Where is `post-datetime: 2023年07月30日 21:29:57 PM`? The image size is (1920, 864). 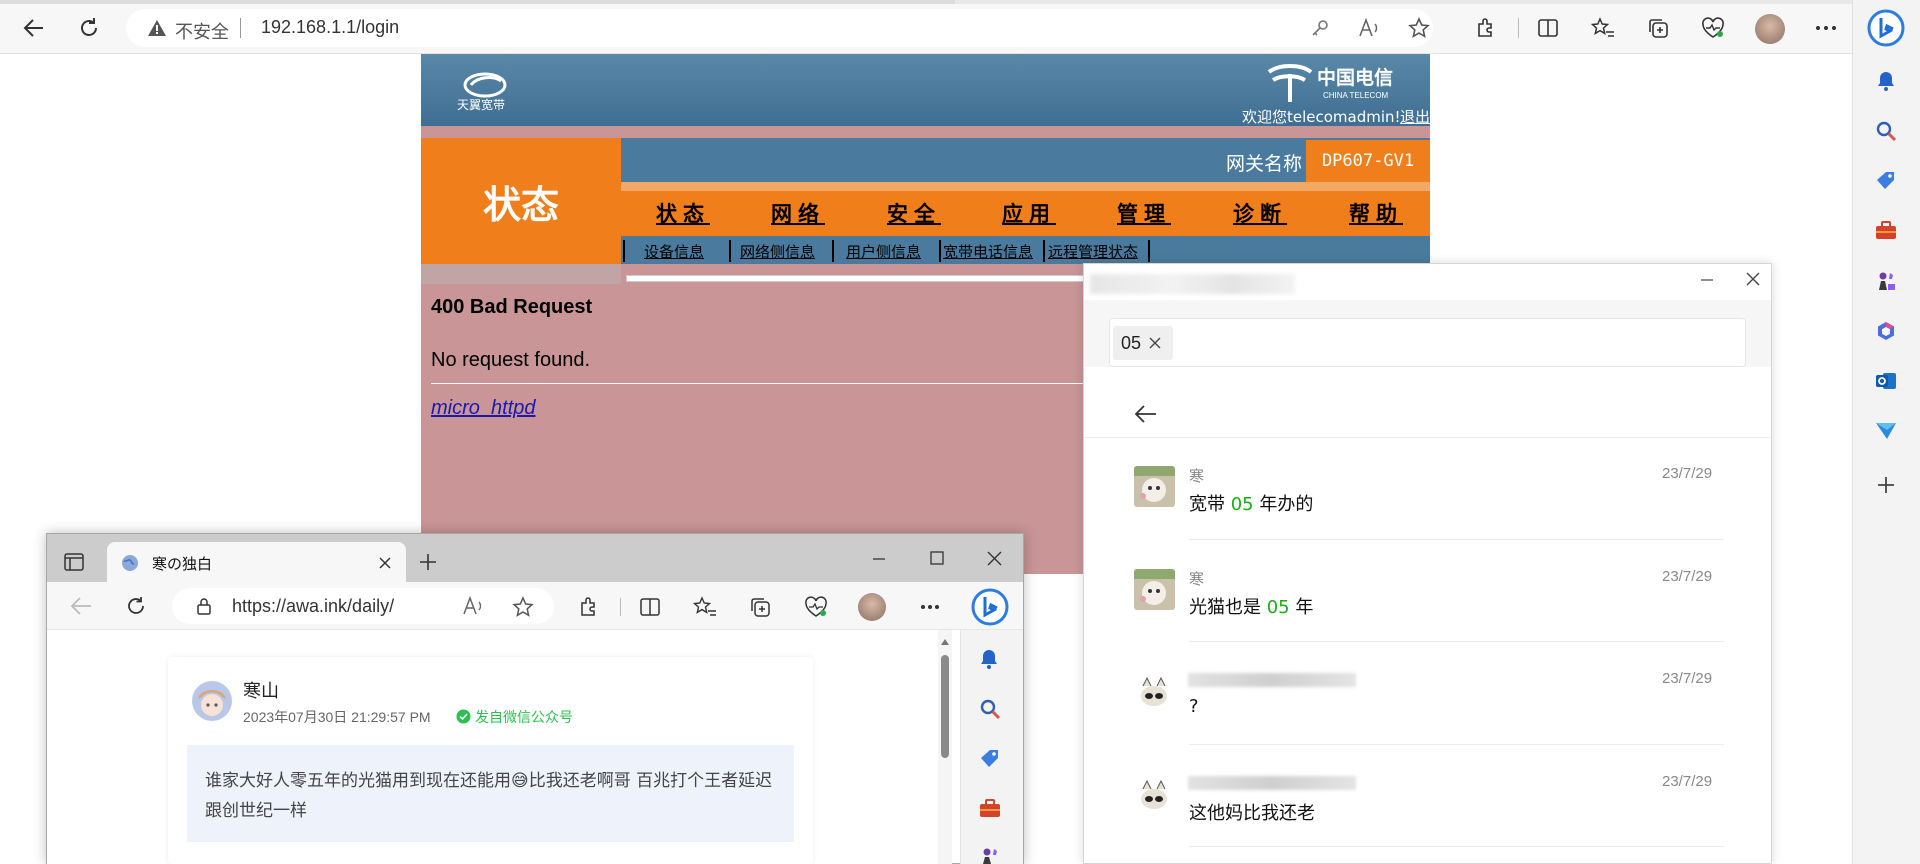 post-datetime: 2023年07月30日 21:29:57 PM is located at coordinates (337, 717).